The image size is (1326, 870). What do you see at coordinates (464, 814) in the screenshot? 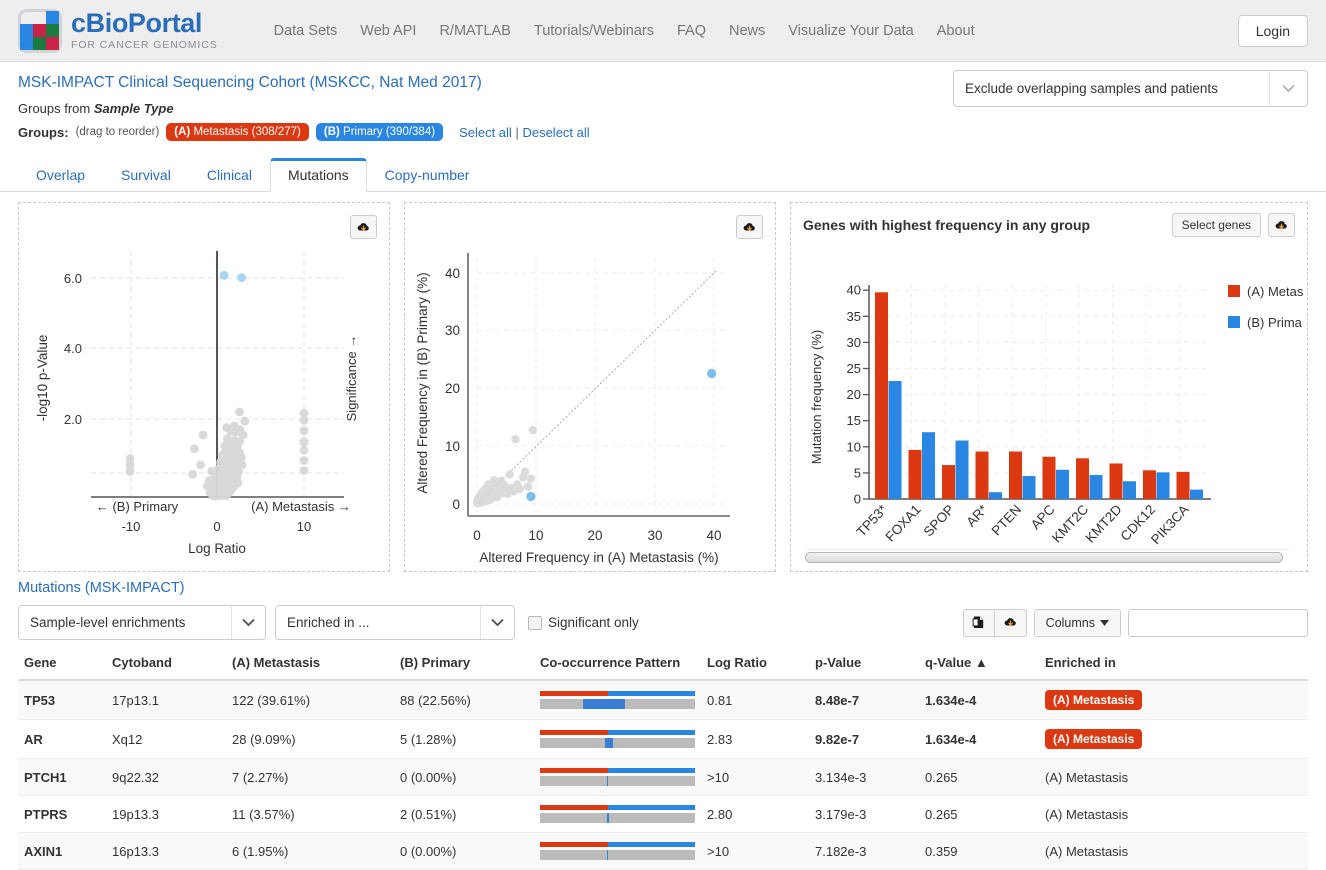
I see `cell-primary: 2 (0.51%)` at bounding box center [464, 814].